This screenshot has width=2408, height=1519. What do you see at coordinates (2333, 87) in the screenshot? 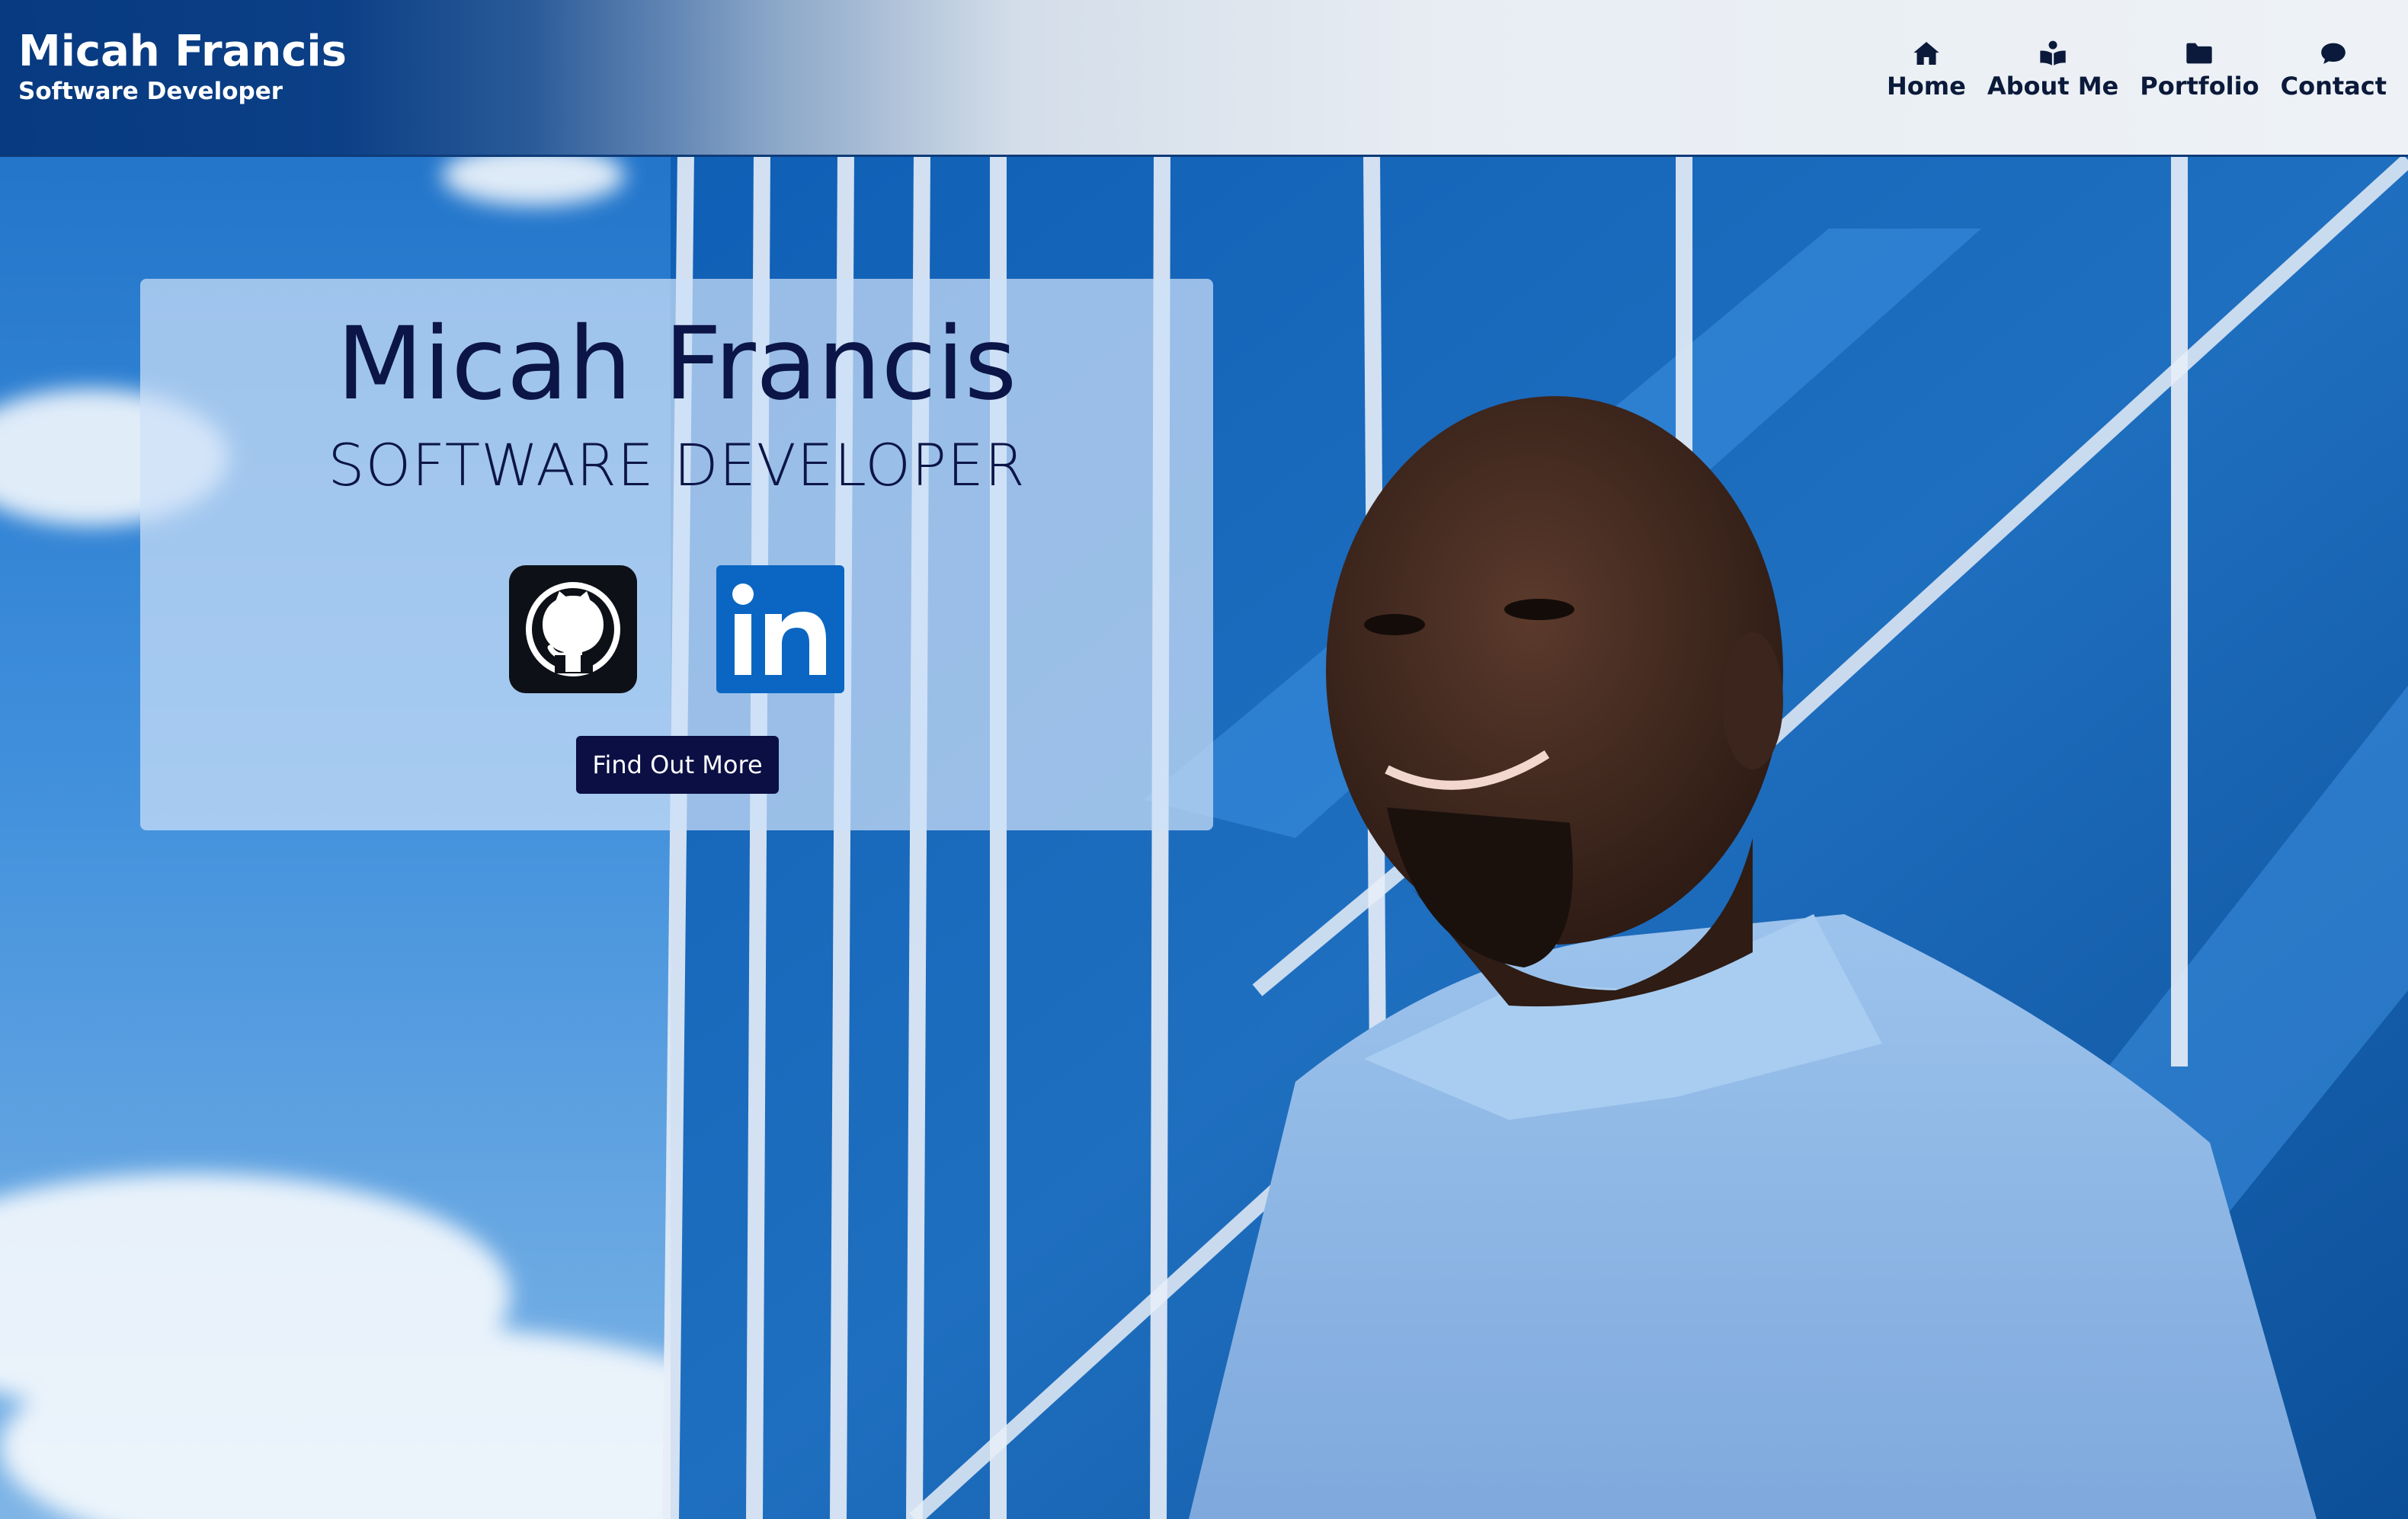
I see `nav-label-contact: Contact` at bounding box center [2333, 87].